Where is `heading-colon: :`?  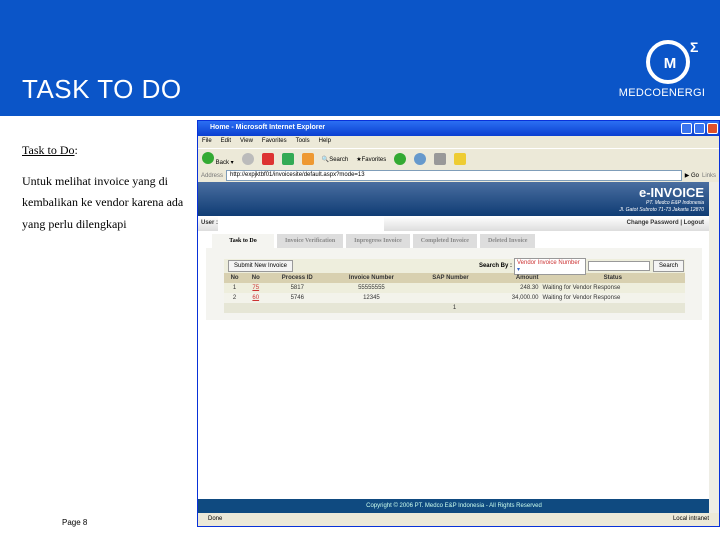
heading-colon: : is located at coordinates (76, 150).